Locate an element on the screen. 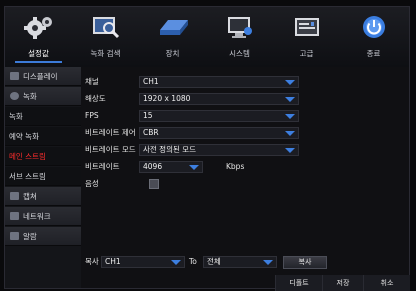 Image resolution: width=416 pixels, height=291 pixels. sidebar-item-display: 디스플레이 is located at coordinates (43, 76).